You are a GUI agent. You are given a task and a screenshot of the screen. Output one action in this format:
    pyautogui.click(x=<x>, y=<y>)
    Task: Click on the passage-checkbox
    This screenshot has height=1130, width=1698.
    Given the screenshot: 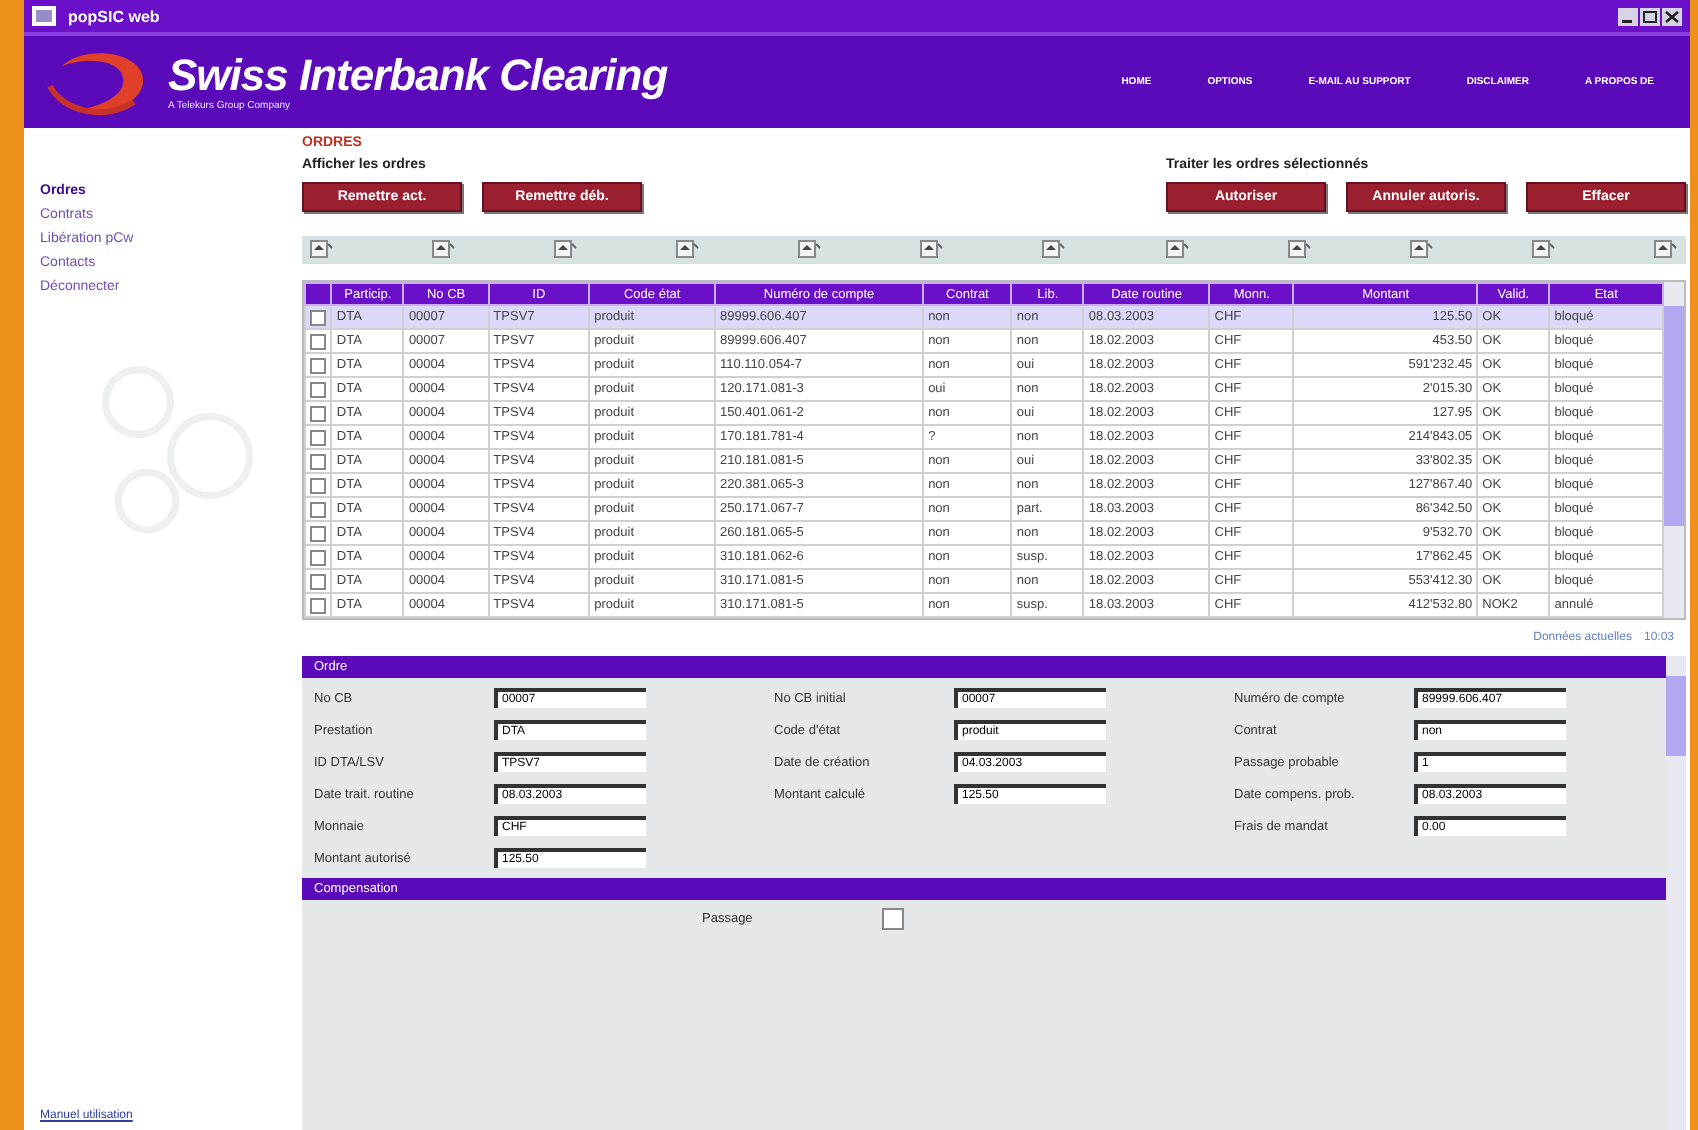 What is the action you would take?
    pyautogui.click(x=893, y=919)
    